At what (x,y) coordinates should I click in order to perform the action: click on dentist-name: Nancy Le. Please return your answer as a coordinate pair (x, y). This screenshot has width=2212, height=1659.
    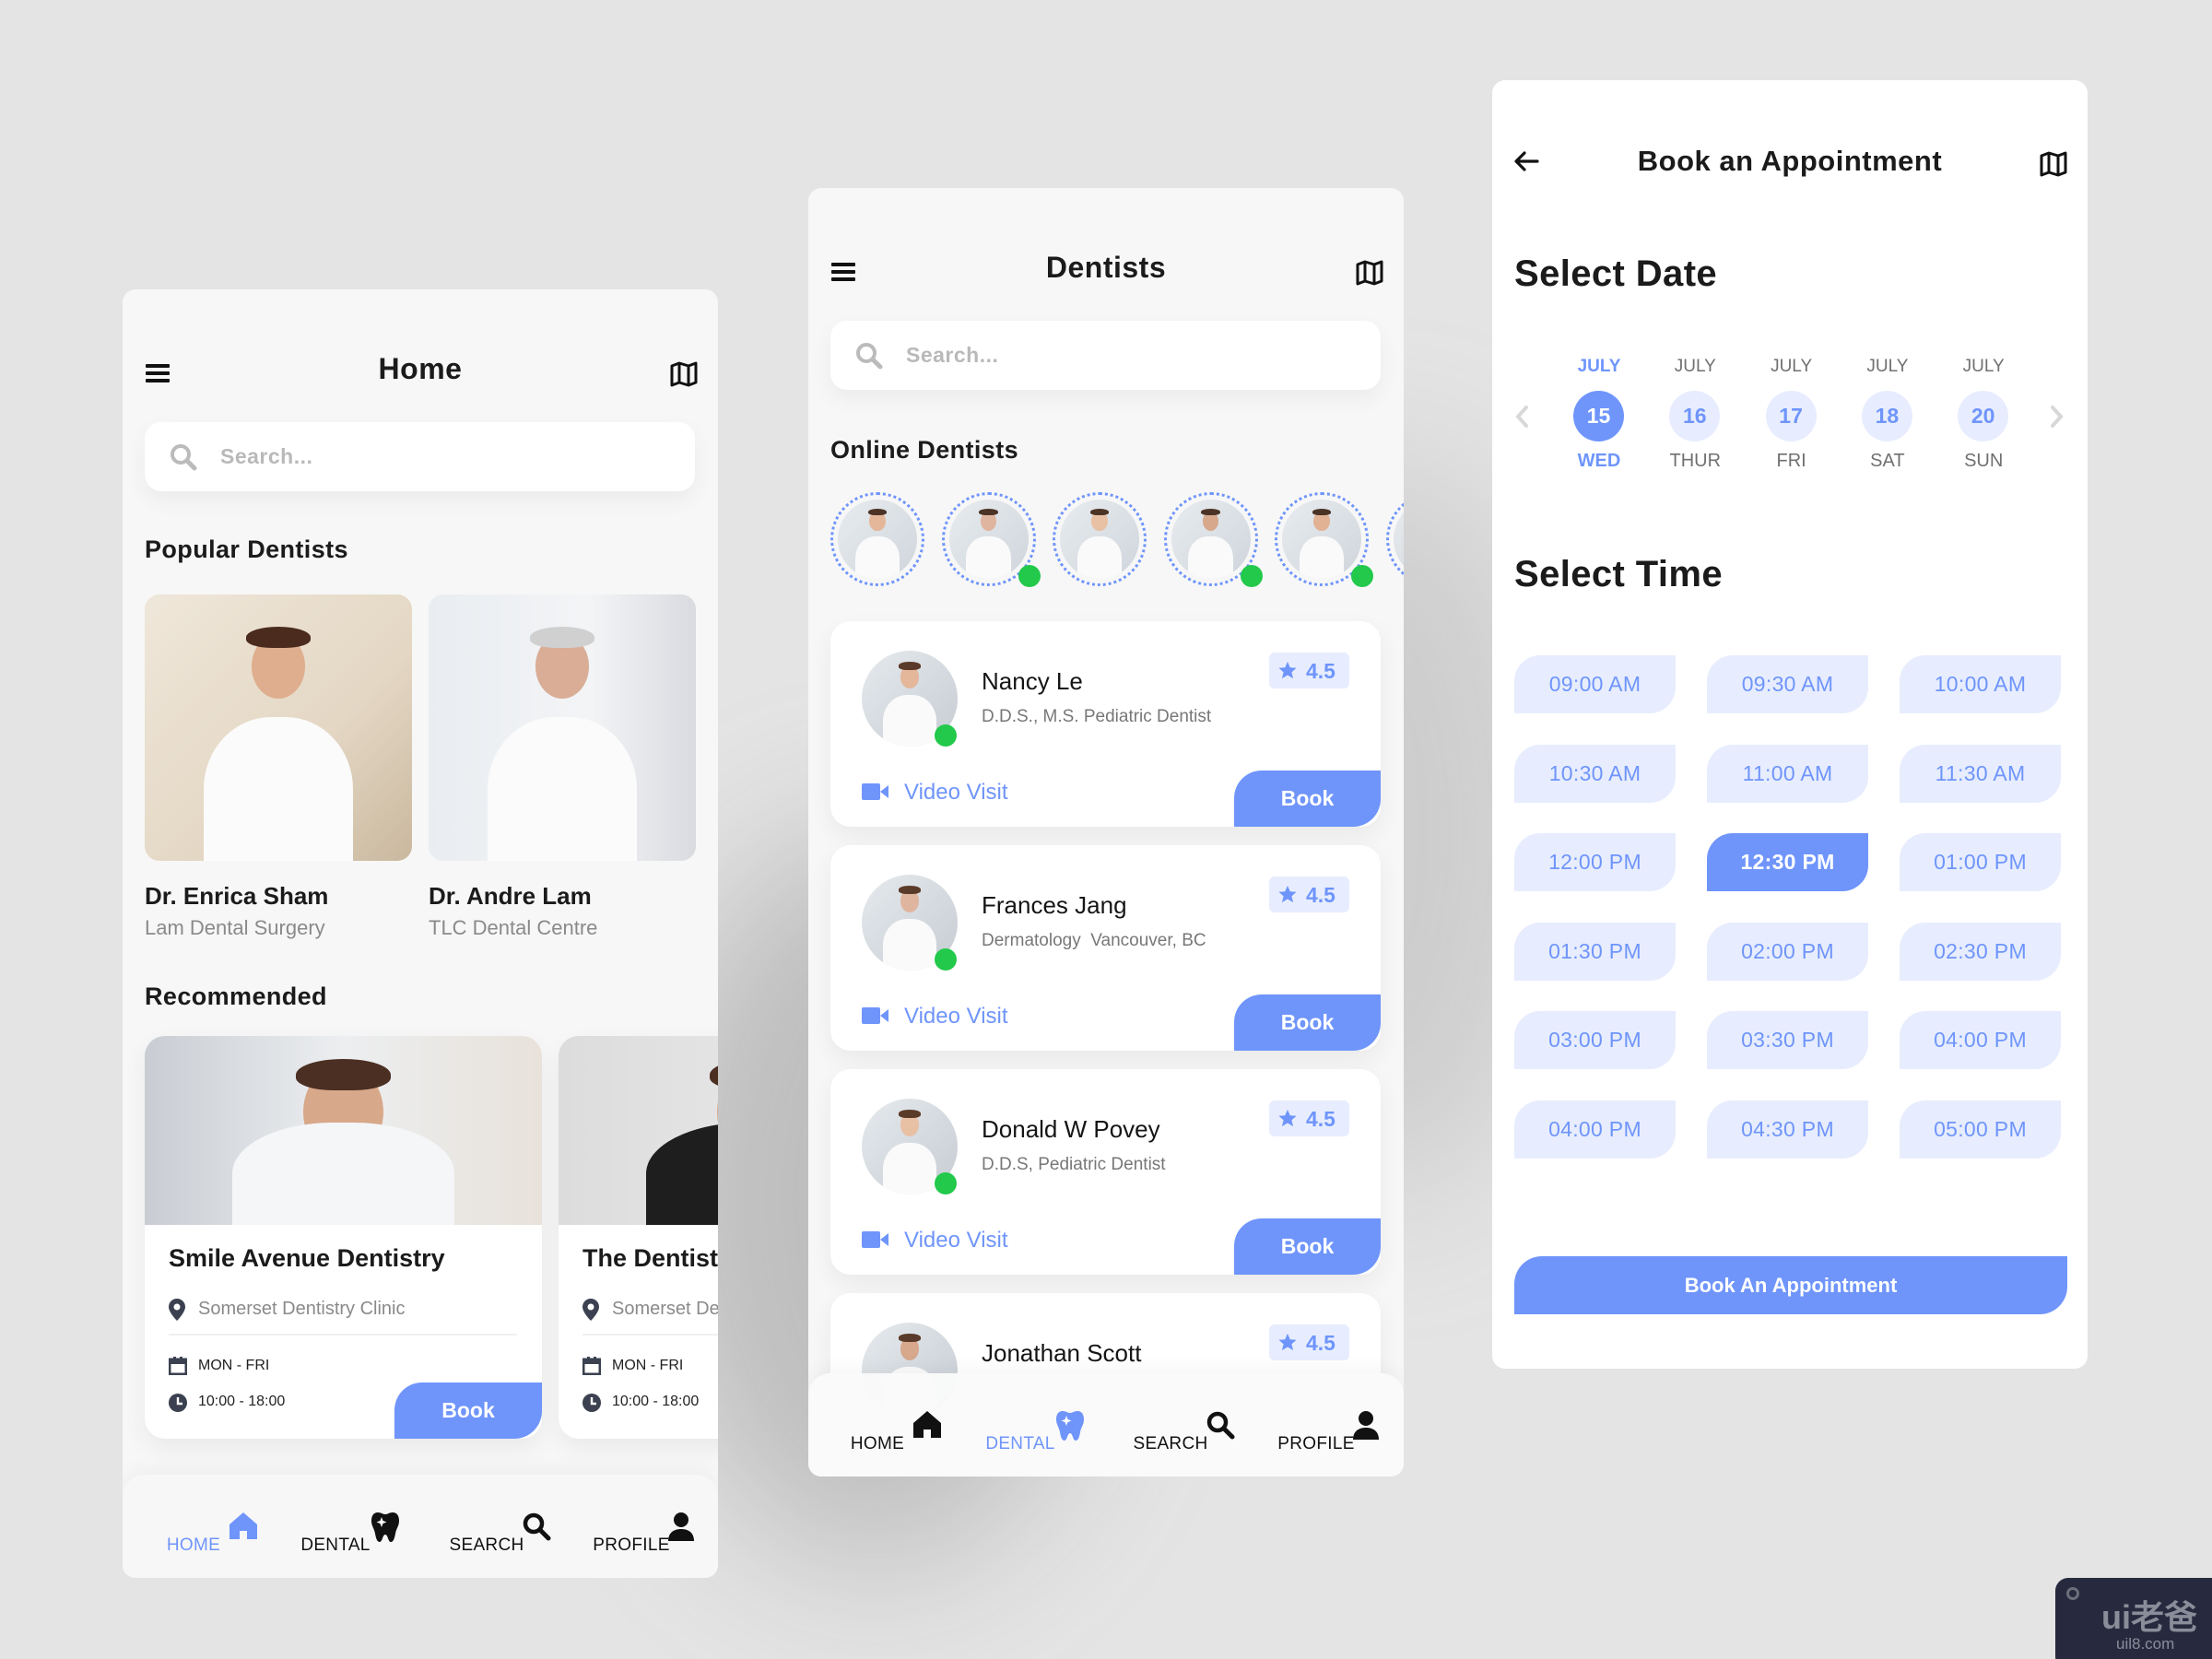
    Looking at the image, I should click on (1032, 681).